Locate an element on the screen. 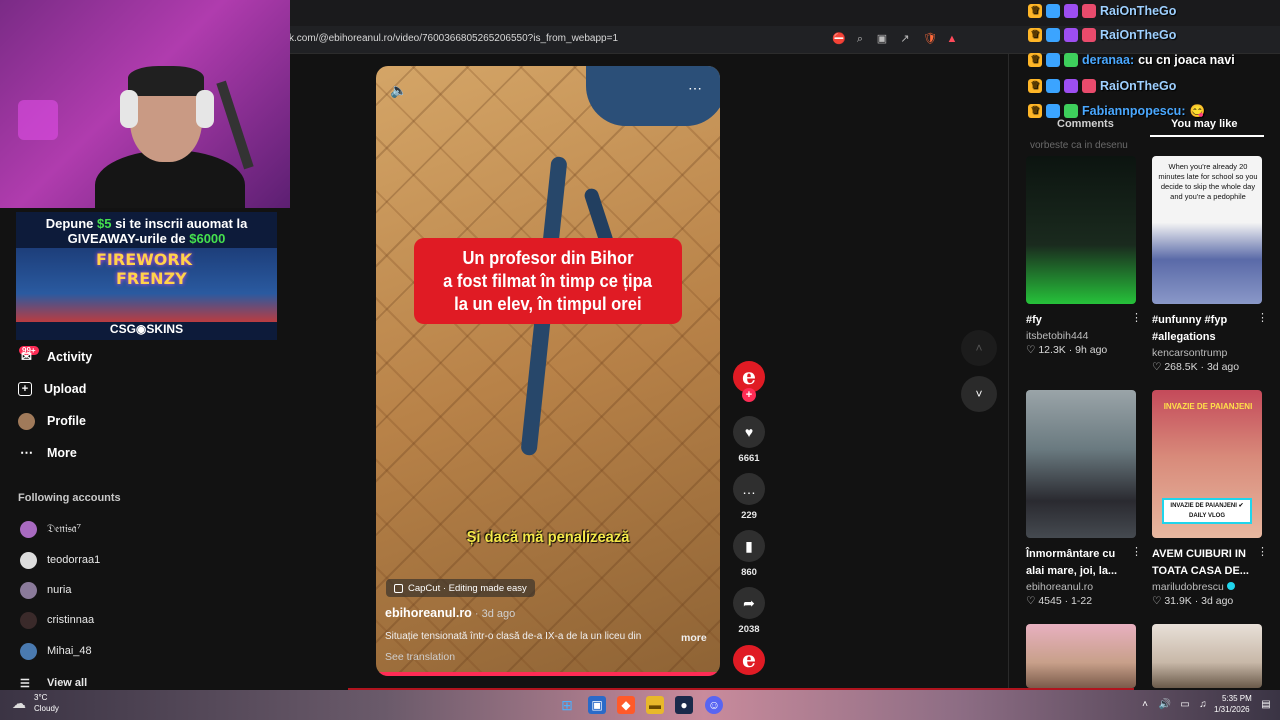 This screenshot has height=720, width=1280. sidebar-item-upload: + Upload is located at coordinates (52, 389).